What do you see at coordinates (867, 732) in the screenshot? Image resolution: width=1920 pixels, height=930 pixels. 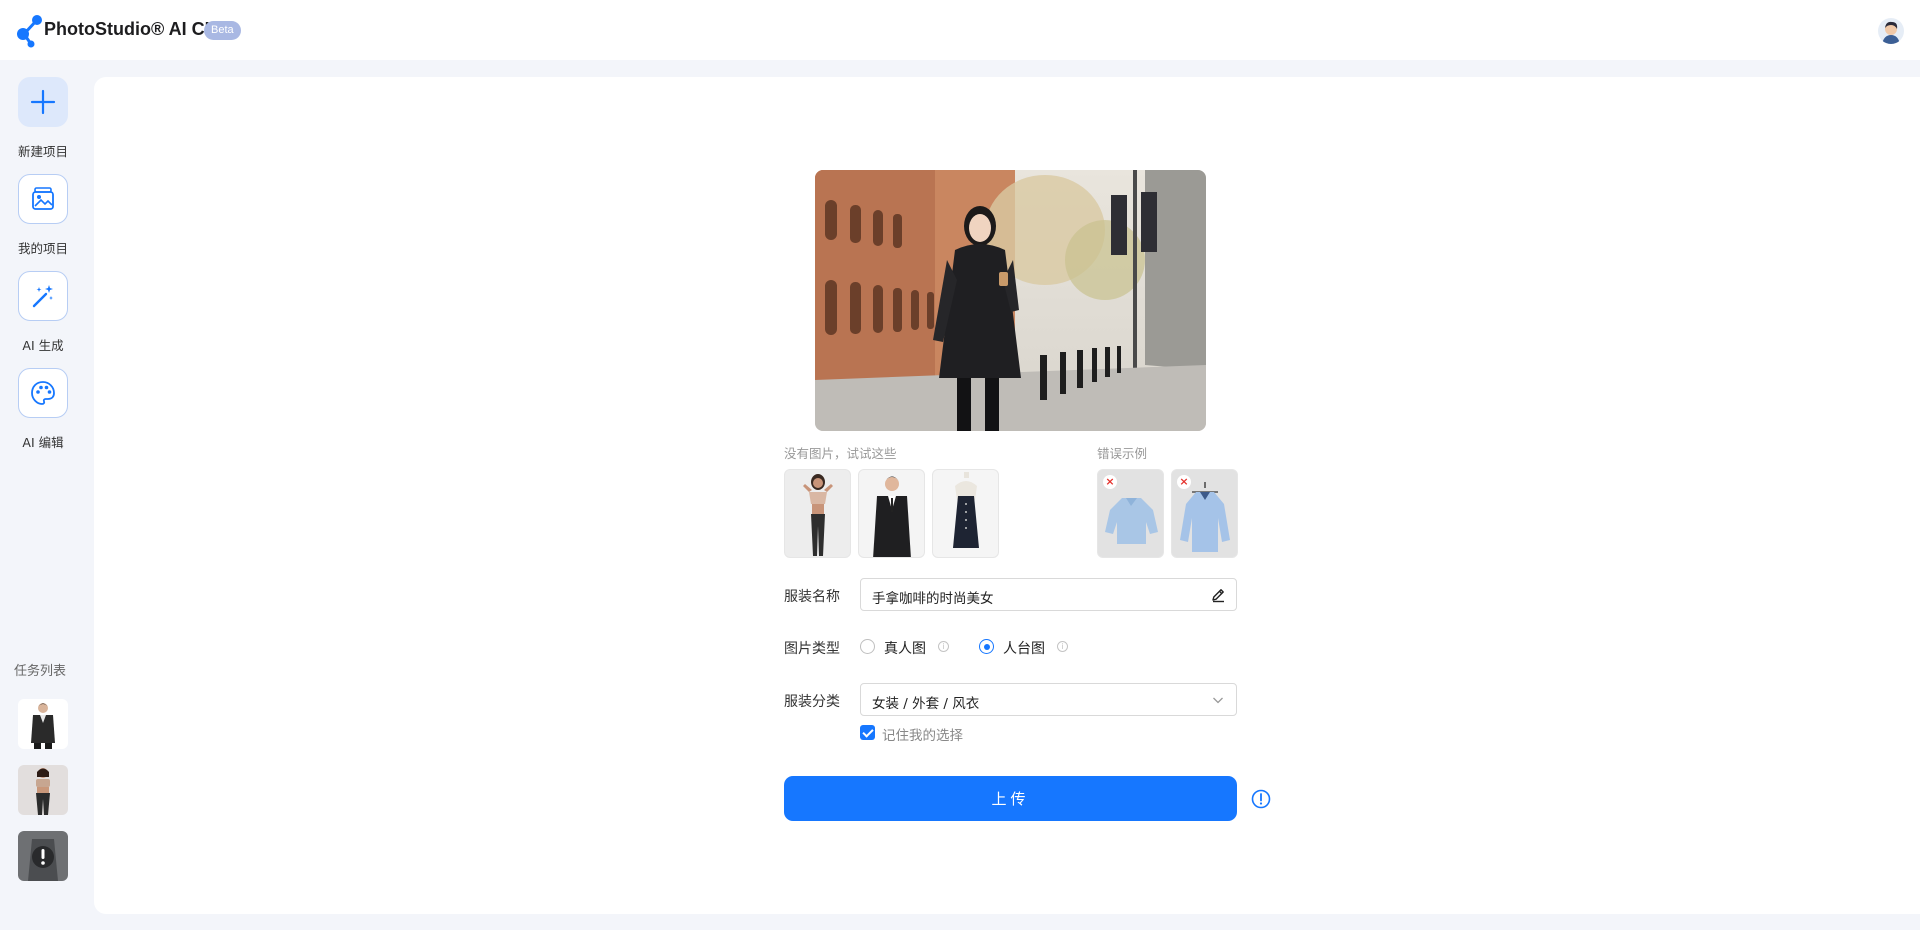 I see `remember-checkbox` at bounding box center [867, 732].